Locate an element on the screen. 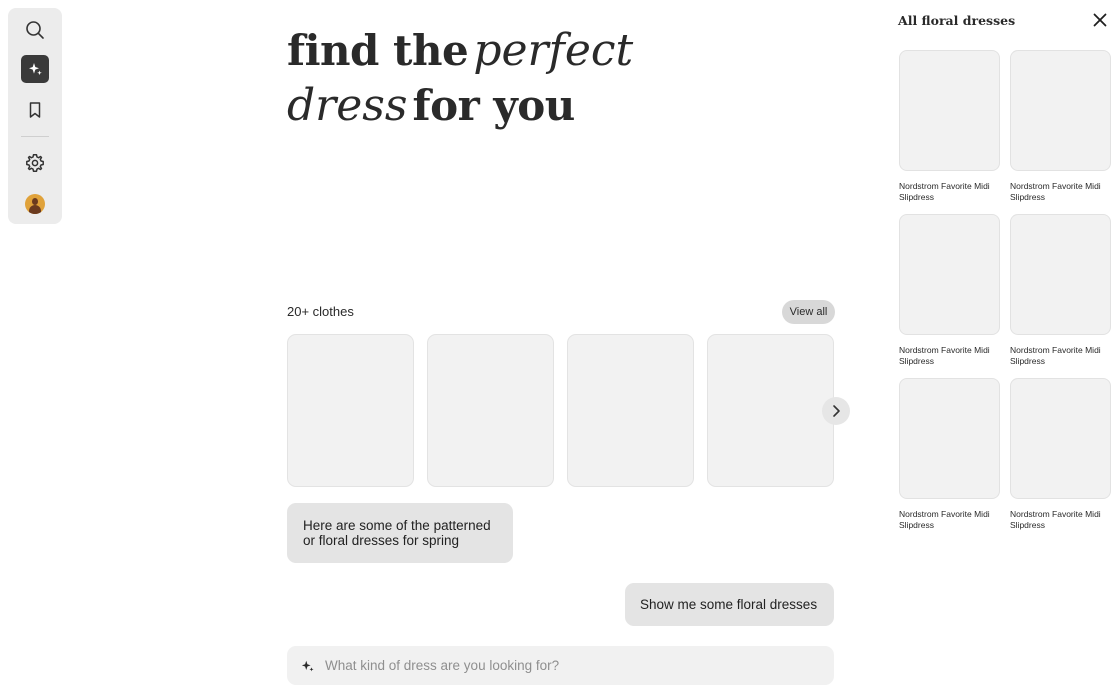 The image size is (1120, 700). close-icon is located at coordinates (1100, 20).